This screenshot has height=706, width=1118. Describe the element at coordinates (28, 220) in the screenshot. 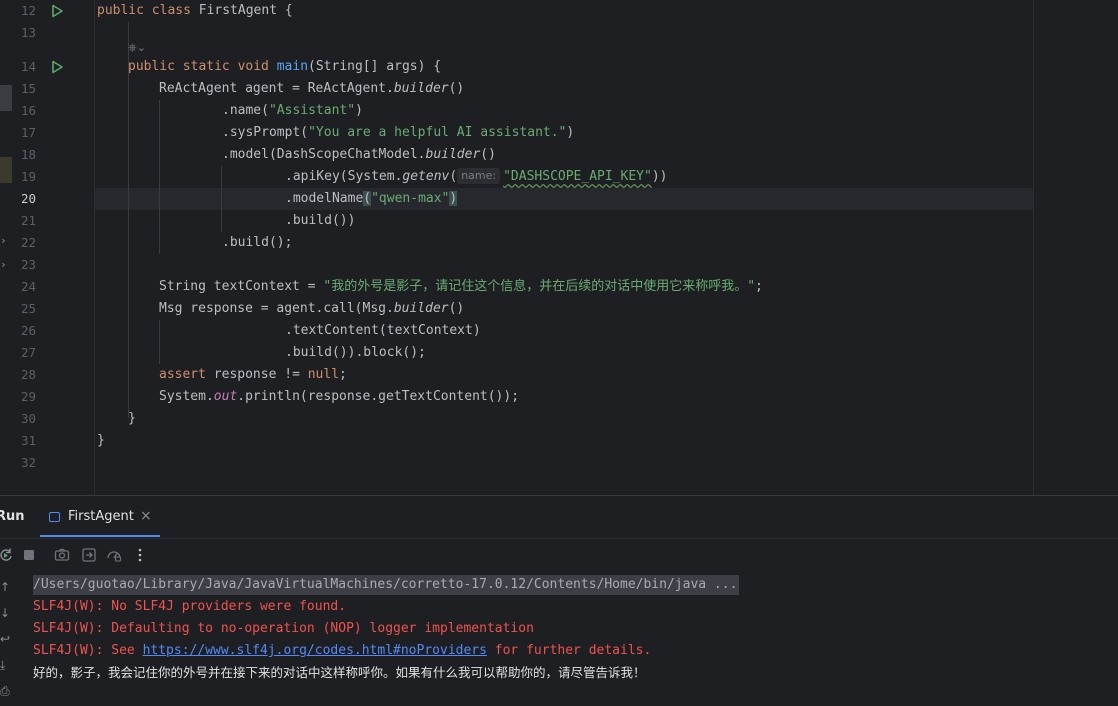

I see `line-number: 21` at that location.